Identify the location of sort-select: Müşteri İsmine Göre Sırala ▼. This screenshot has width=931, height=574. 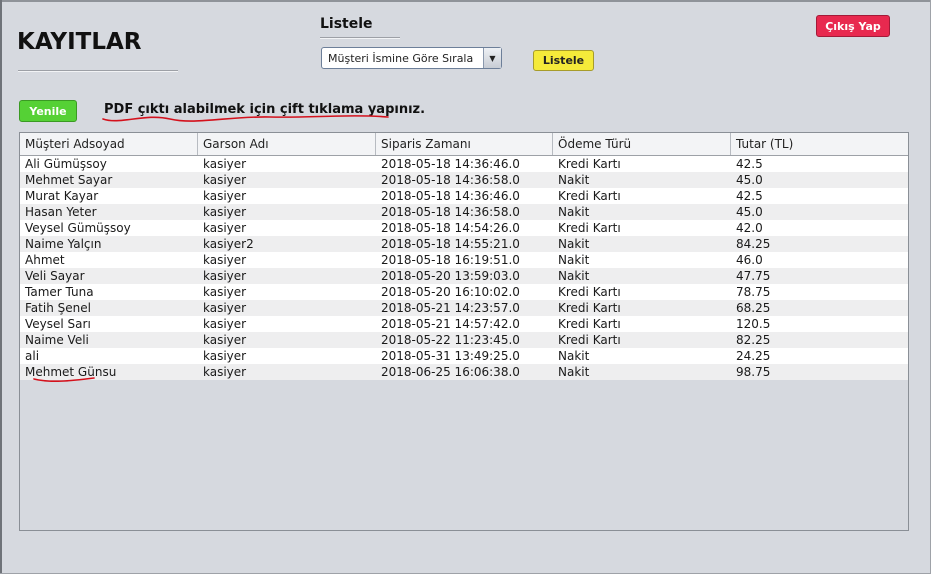
(411, 58).